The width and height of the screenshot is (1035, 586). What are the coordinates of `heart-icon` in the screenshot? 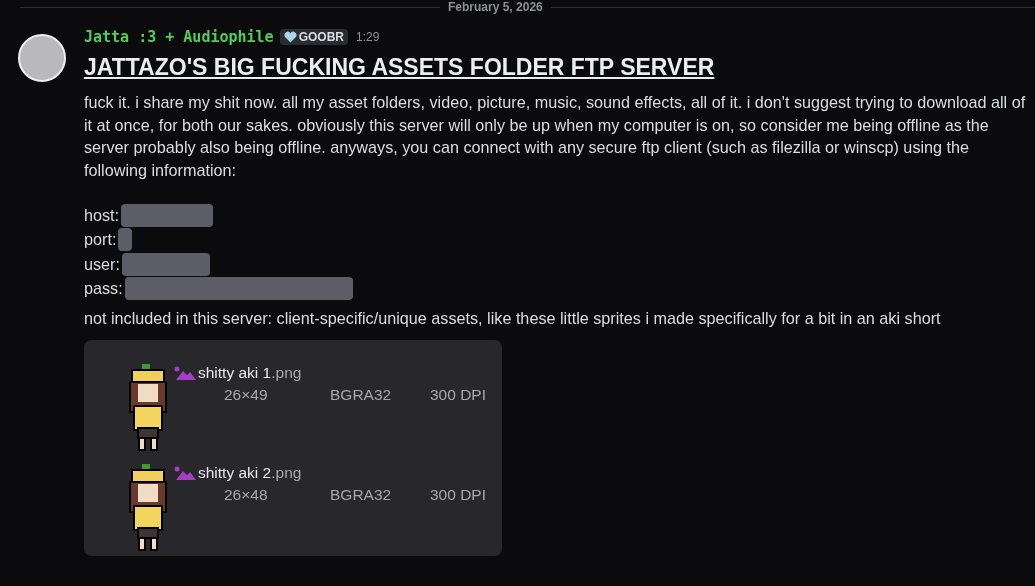 It's located at (290, 37).